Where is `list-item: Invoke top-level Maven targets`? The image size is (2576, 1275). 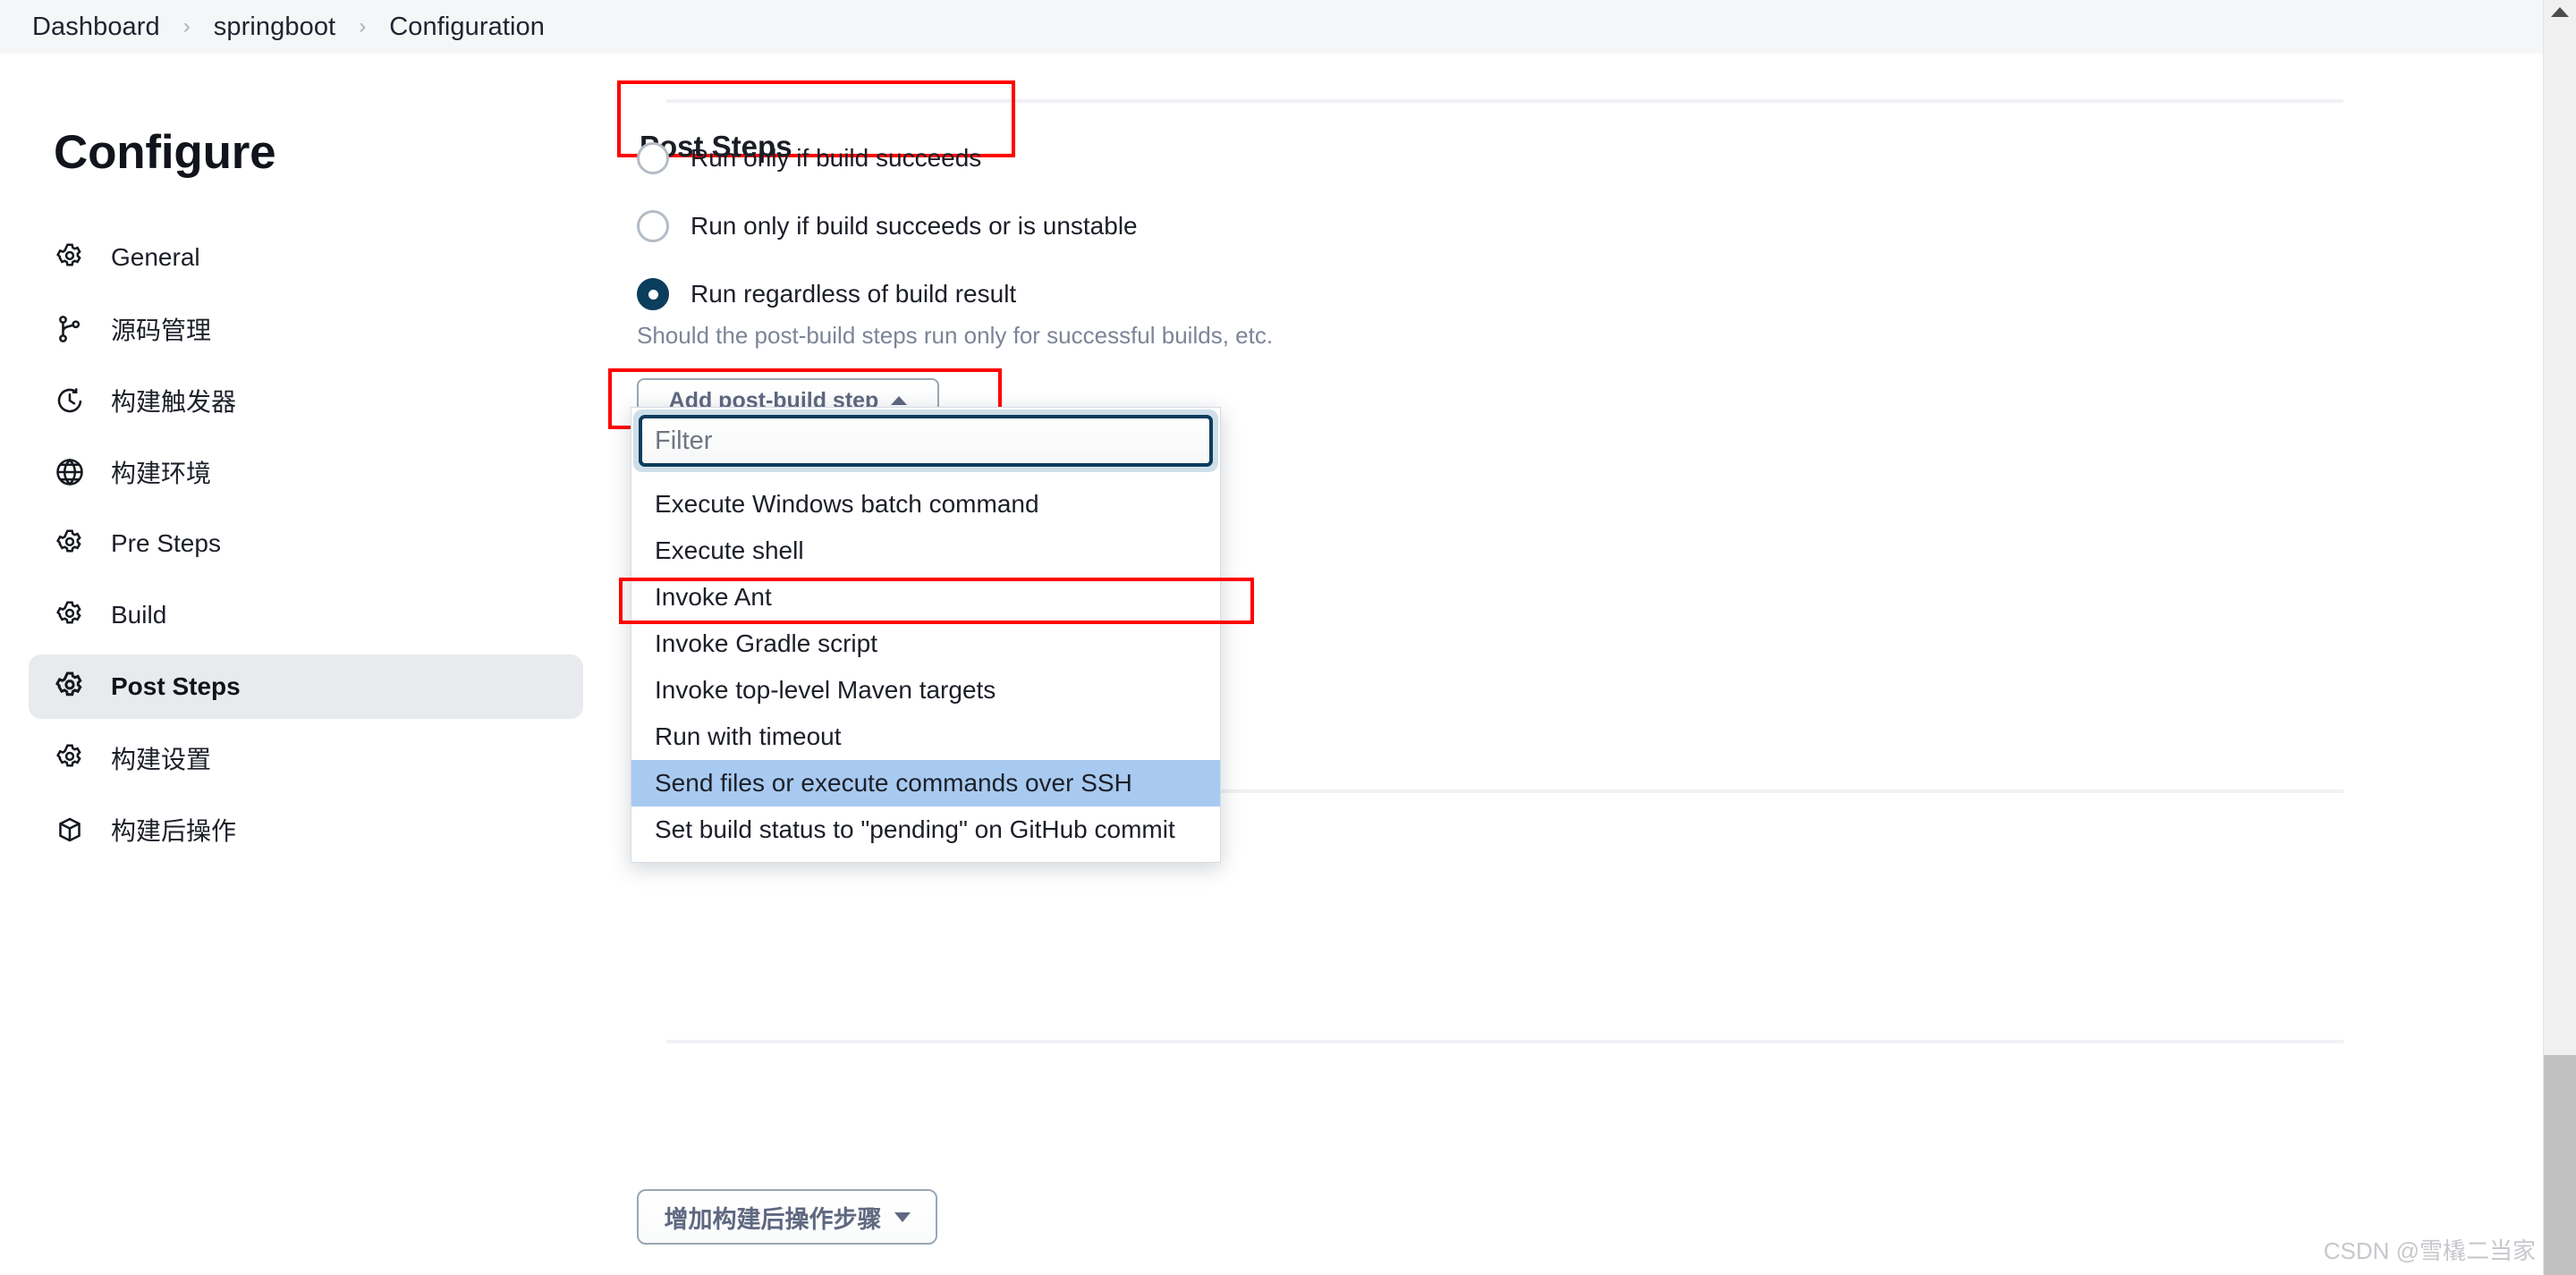 list-item: Invoke top-level Maven targets is located at coordinates (925, 690).